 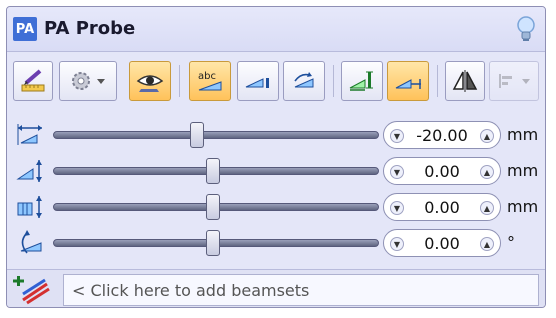 I want to click on element-spacing-unit: mm, so click(x=523, y=206).